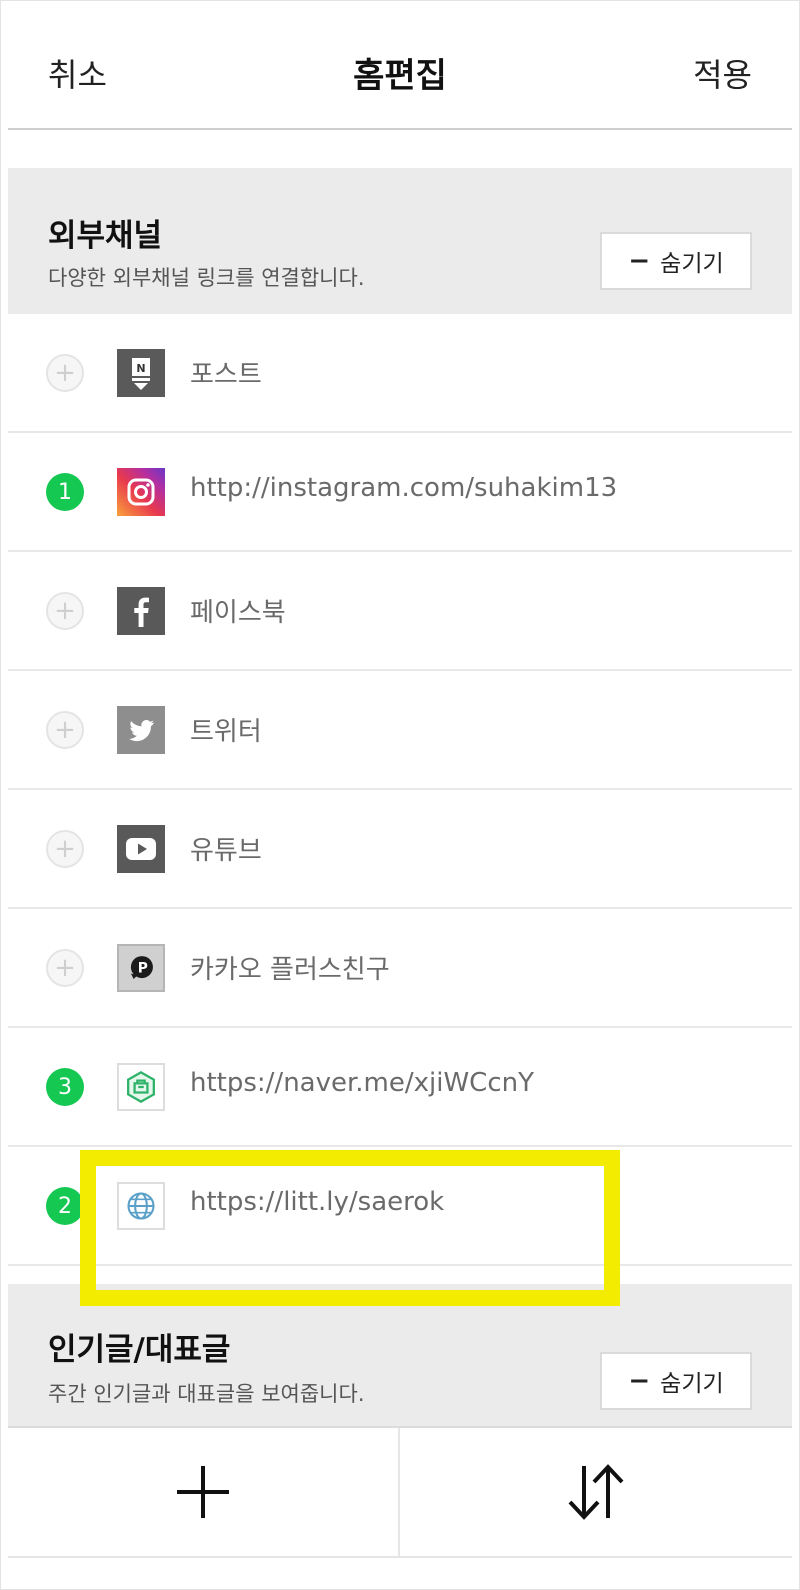 The image size is (800, 1590). Describe the element at coordinates (722, 73) in the screenshot. I see `apply-button: 적용` at that location.